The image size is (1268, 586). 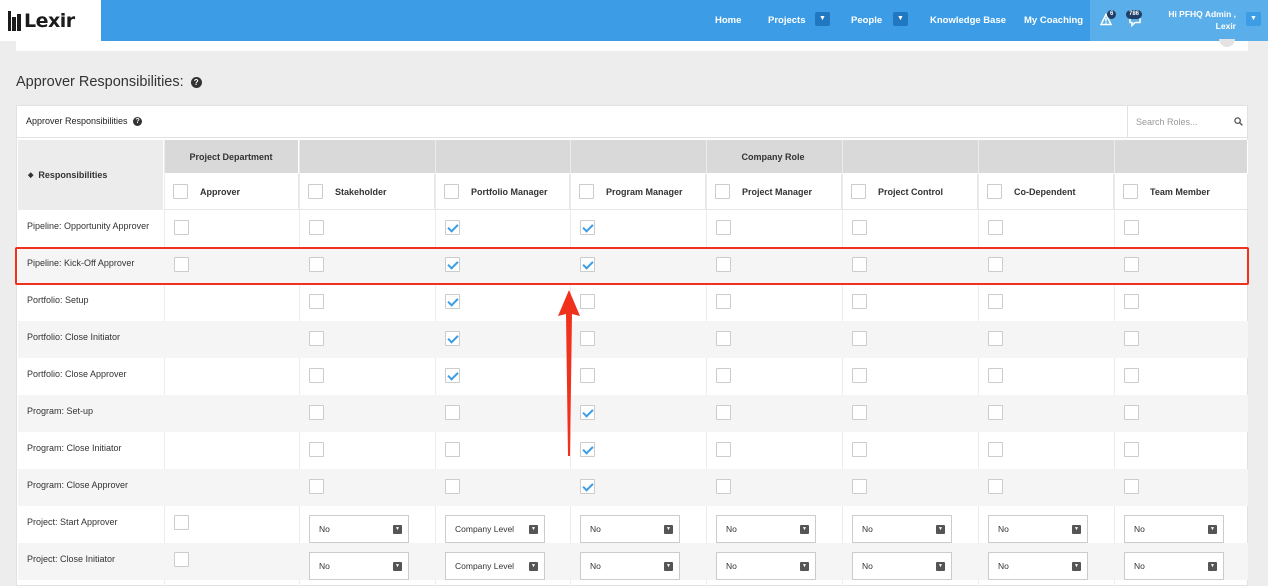 What do you see at coordinates (1238, 121) in the screenshot?
I see `search-icon` at bounding box center [1238, 121].